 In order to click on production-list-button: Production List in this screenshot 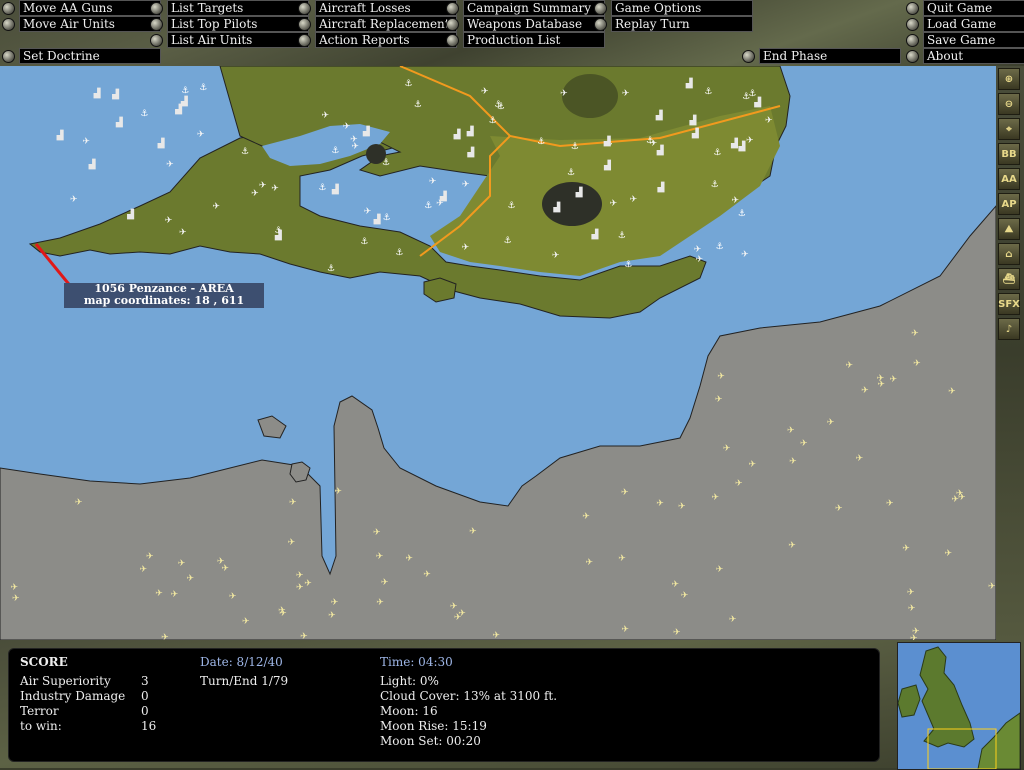, I will do `click(525, 40)`.